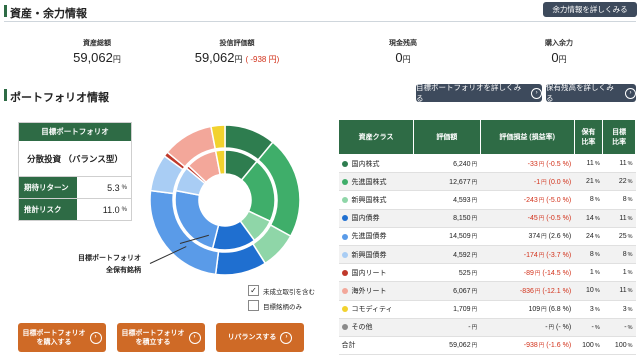 This screenshot has width=640, height=355. I want to click on table-row: その他 -円 -円 (- %) -% -%, so click(487, 327).